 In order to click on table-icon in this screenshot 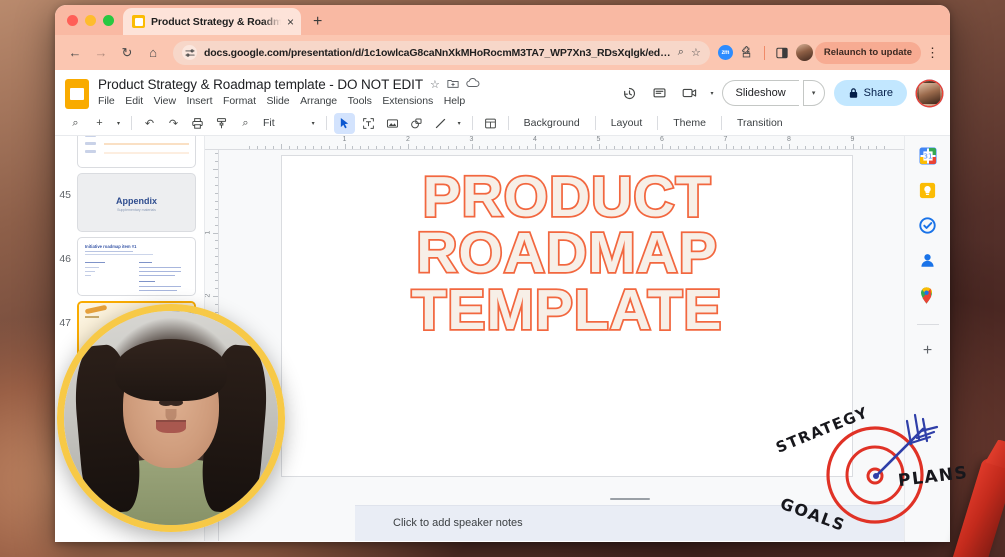, I will do `click(490, 123)`.